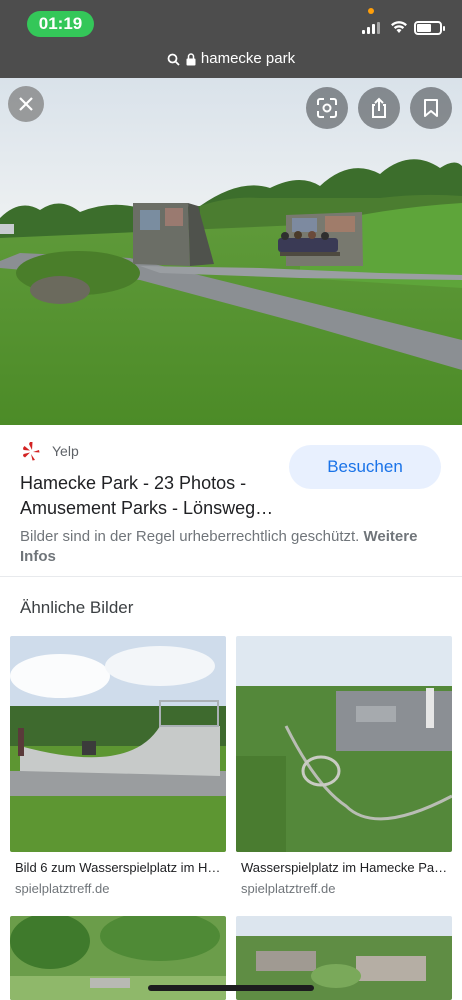 The height and width of the screenshot is (1000, 462). I want to click on skate-ramp-photo, so click(118, 744).